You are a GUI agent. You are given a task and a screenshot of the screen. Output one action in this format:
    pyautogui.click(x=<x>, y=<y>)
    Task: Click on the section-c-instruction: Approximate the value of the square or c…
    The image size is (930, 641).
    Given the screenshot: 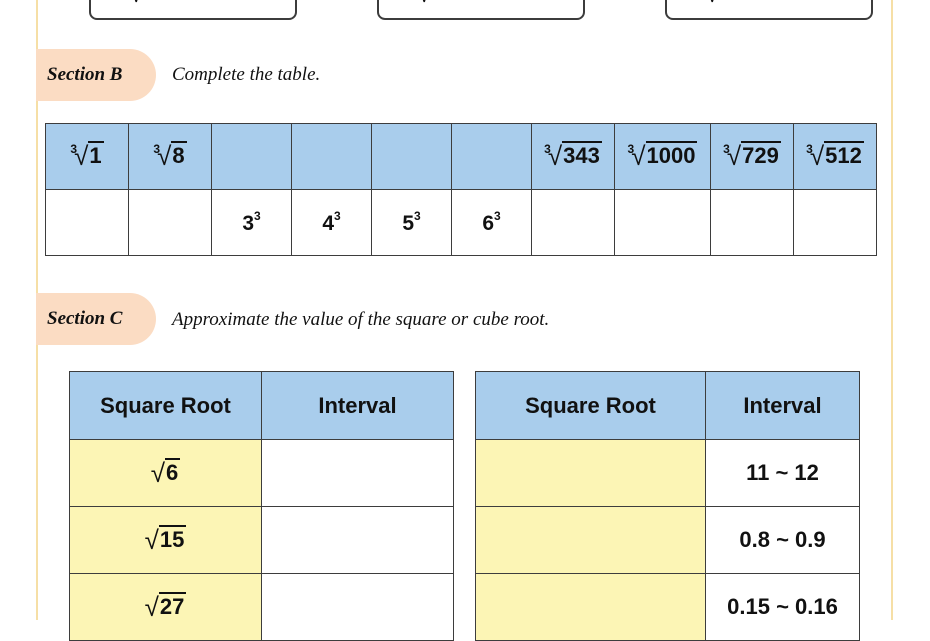 What is the action you would take?
    pyautogui.click(x=361, y=319)
    